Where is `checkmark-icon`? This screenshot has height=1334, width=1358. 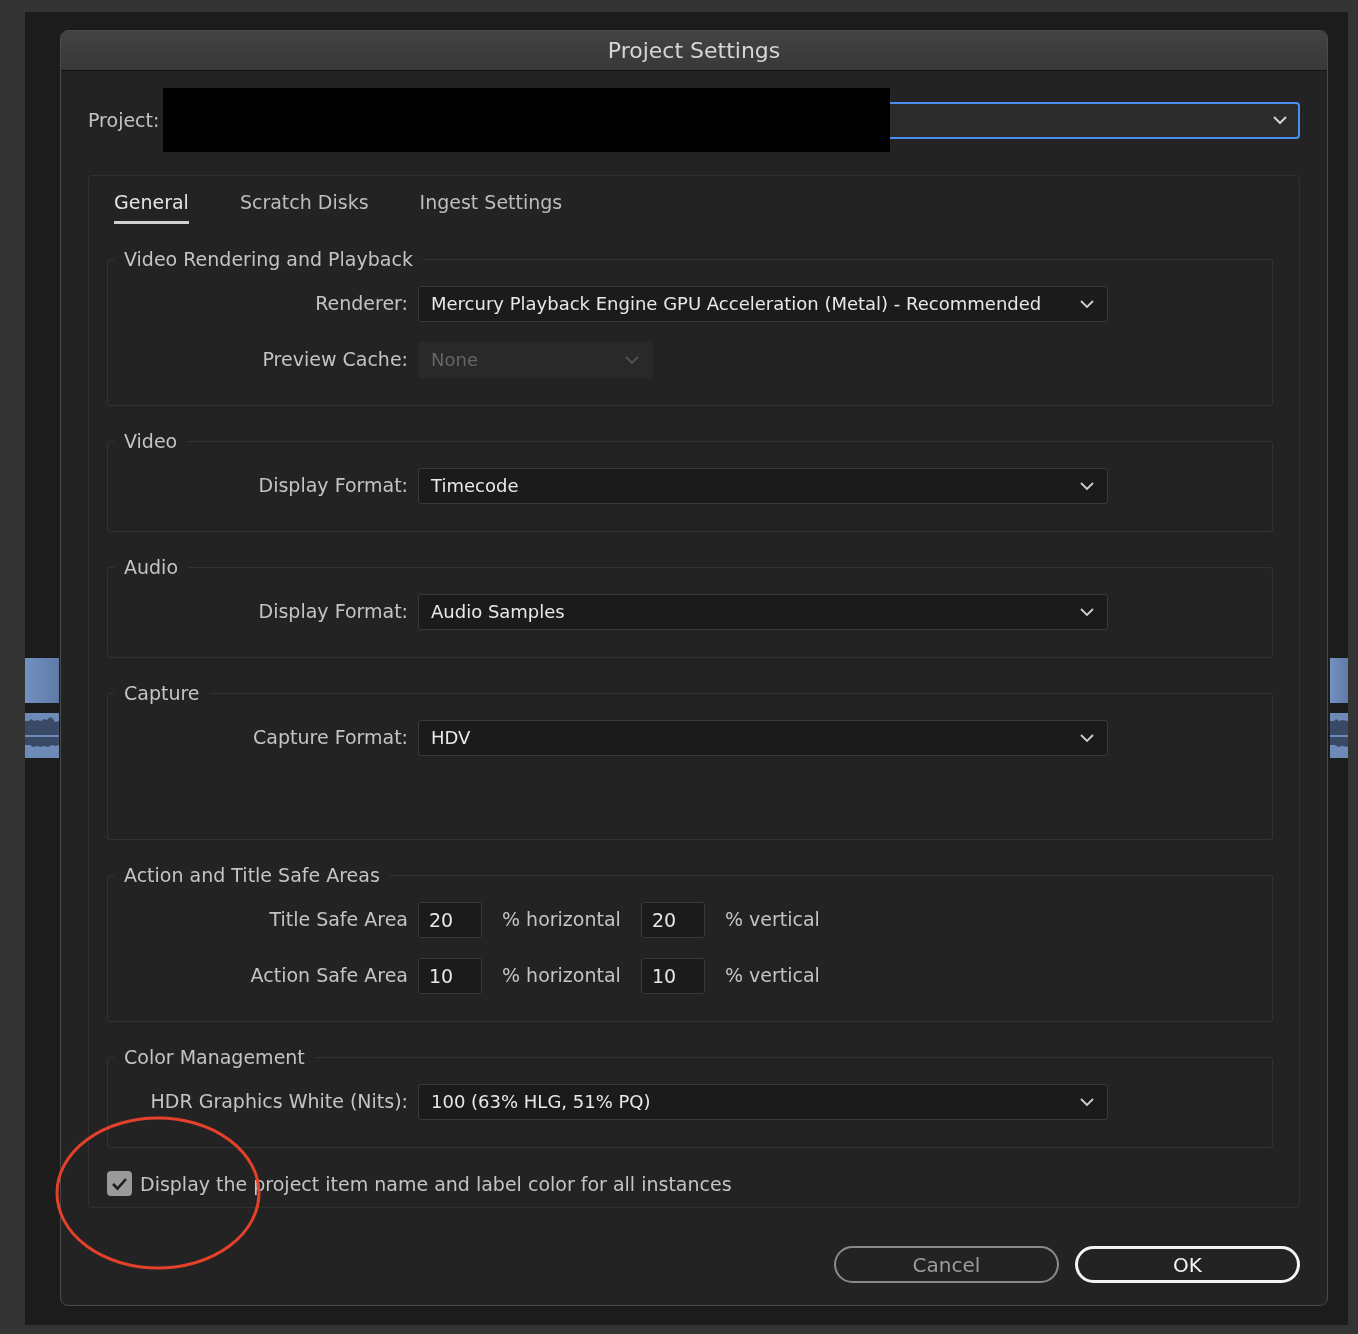 checkmark-icon is located at coordinates (119, 1183).